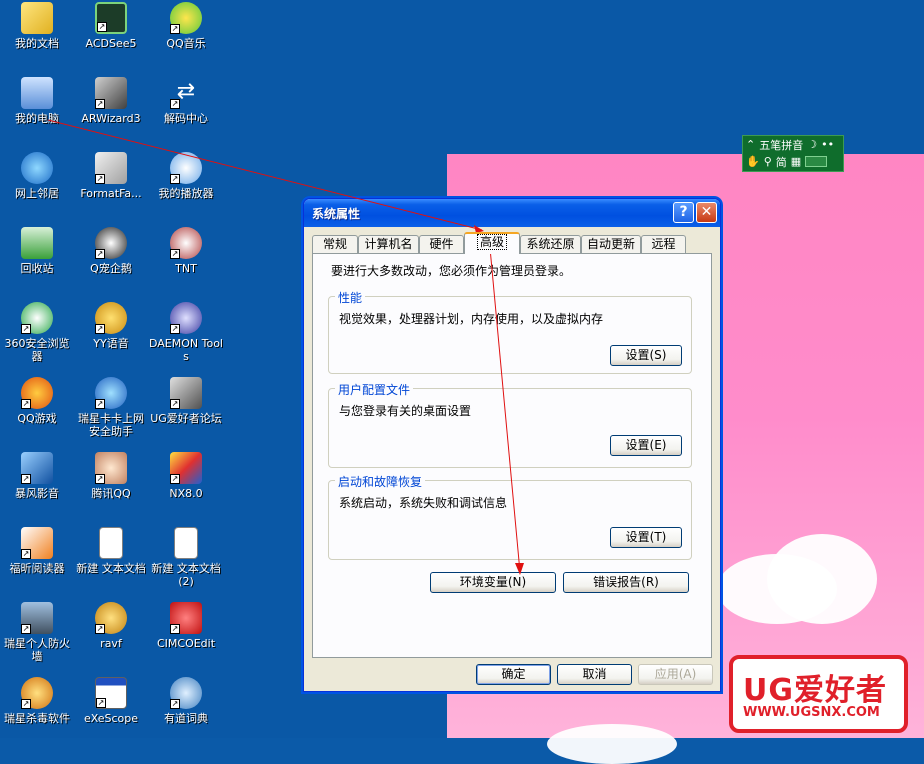 Image resolution: width=924 pixels, height=764 pixels. I want to click on format-factory-icon: ↗, so click(111, 168).